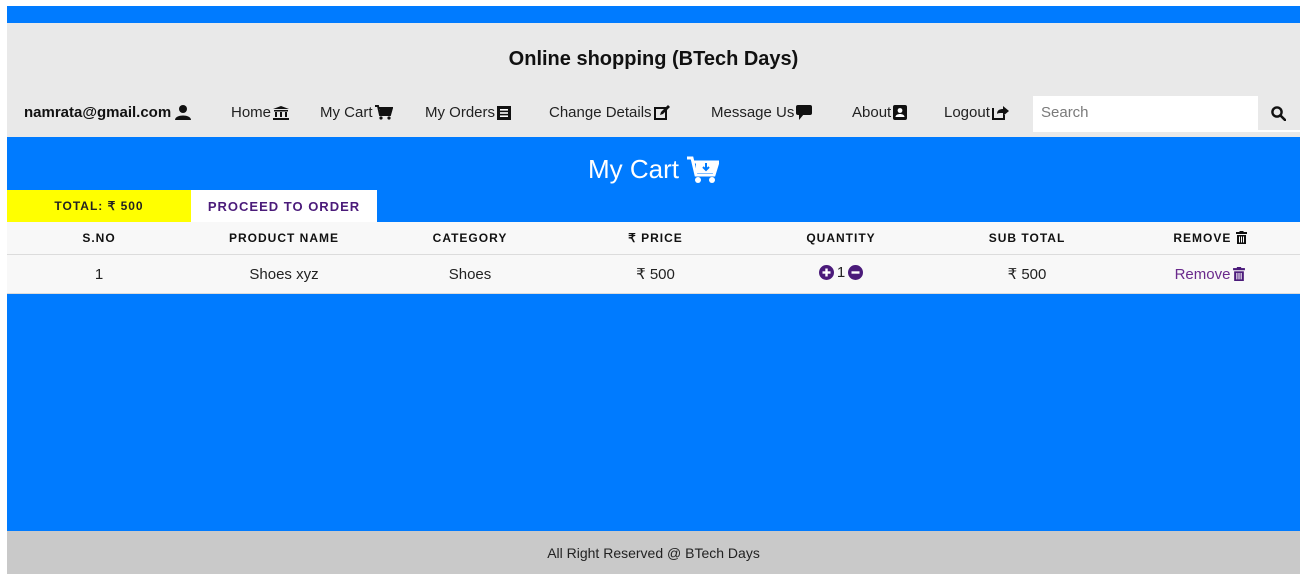 This screenshot has width=1306, height=574. Describe the element at coordinates (460, 112) in the screenshot. I see `nav-my-orders-label: My Orders` at that location.